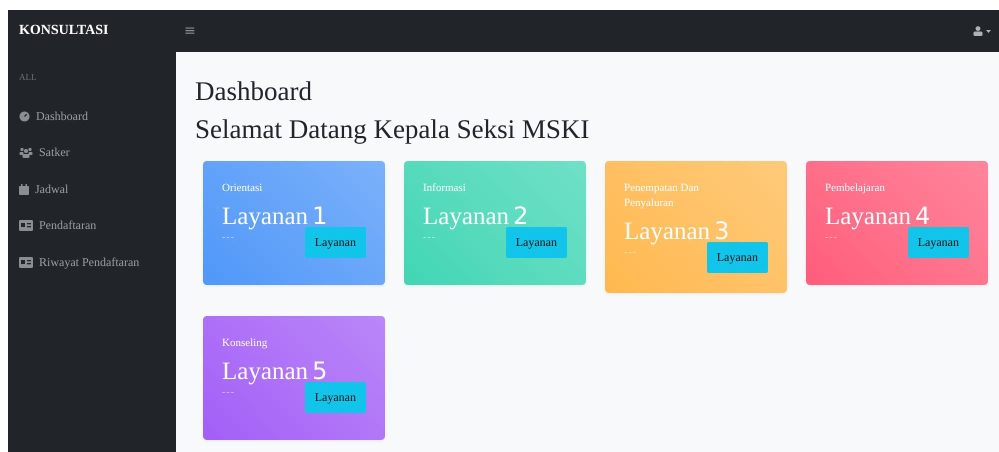  Describe the element at coordinates (92, 152) in the screenshot. I see `sidebar-item: Satker` at that location.